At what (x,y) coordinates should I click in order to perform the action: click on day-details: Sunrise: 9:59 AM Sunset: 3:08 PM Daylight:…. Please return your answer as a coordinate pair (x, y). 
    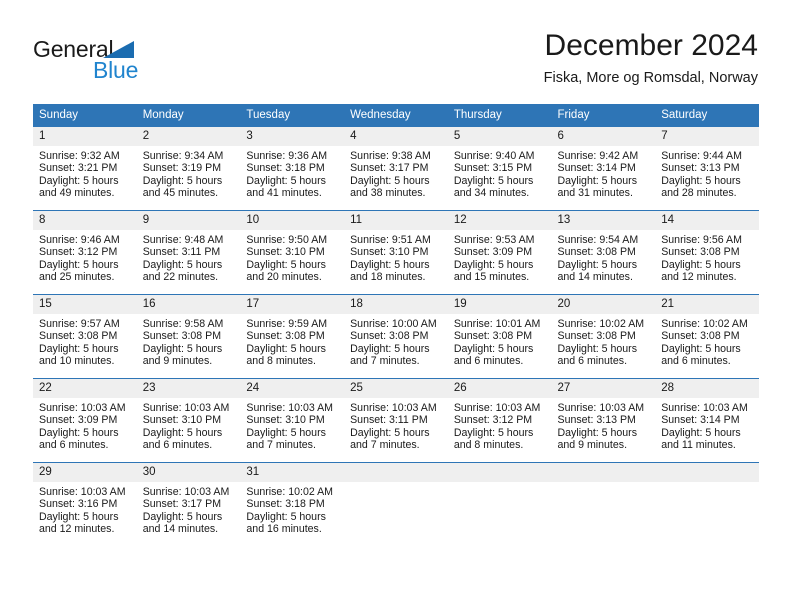
    Looking at the image, I should click on (292, 341).